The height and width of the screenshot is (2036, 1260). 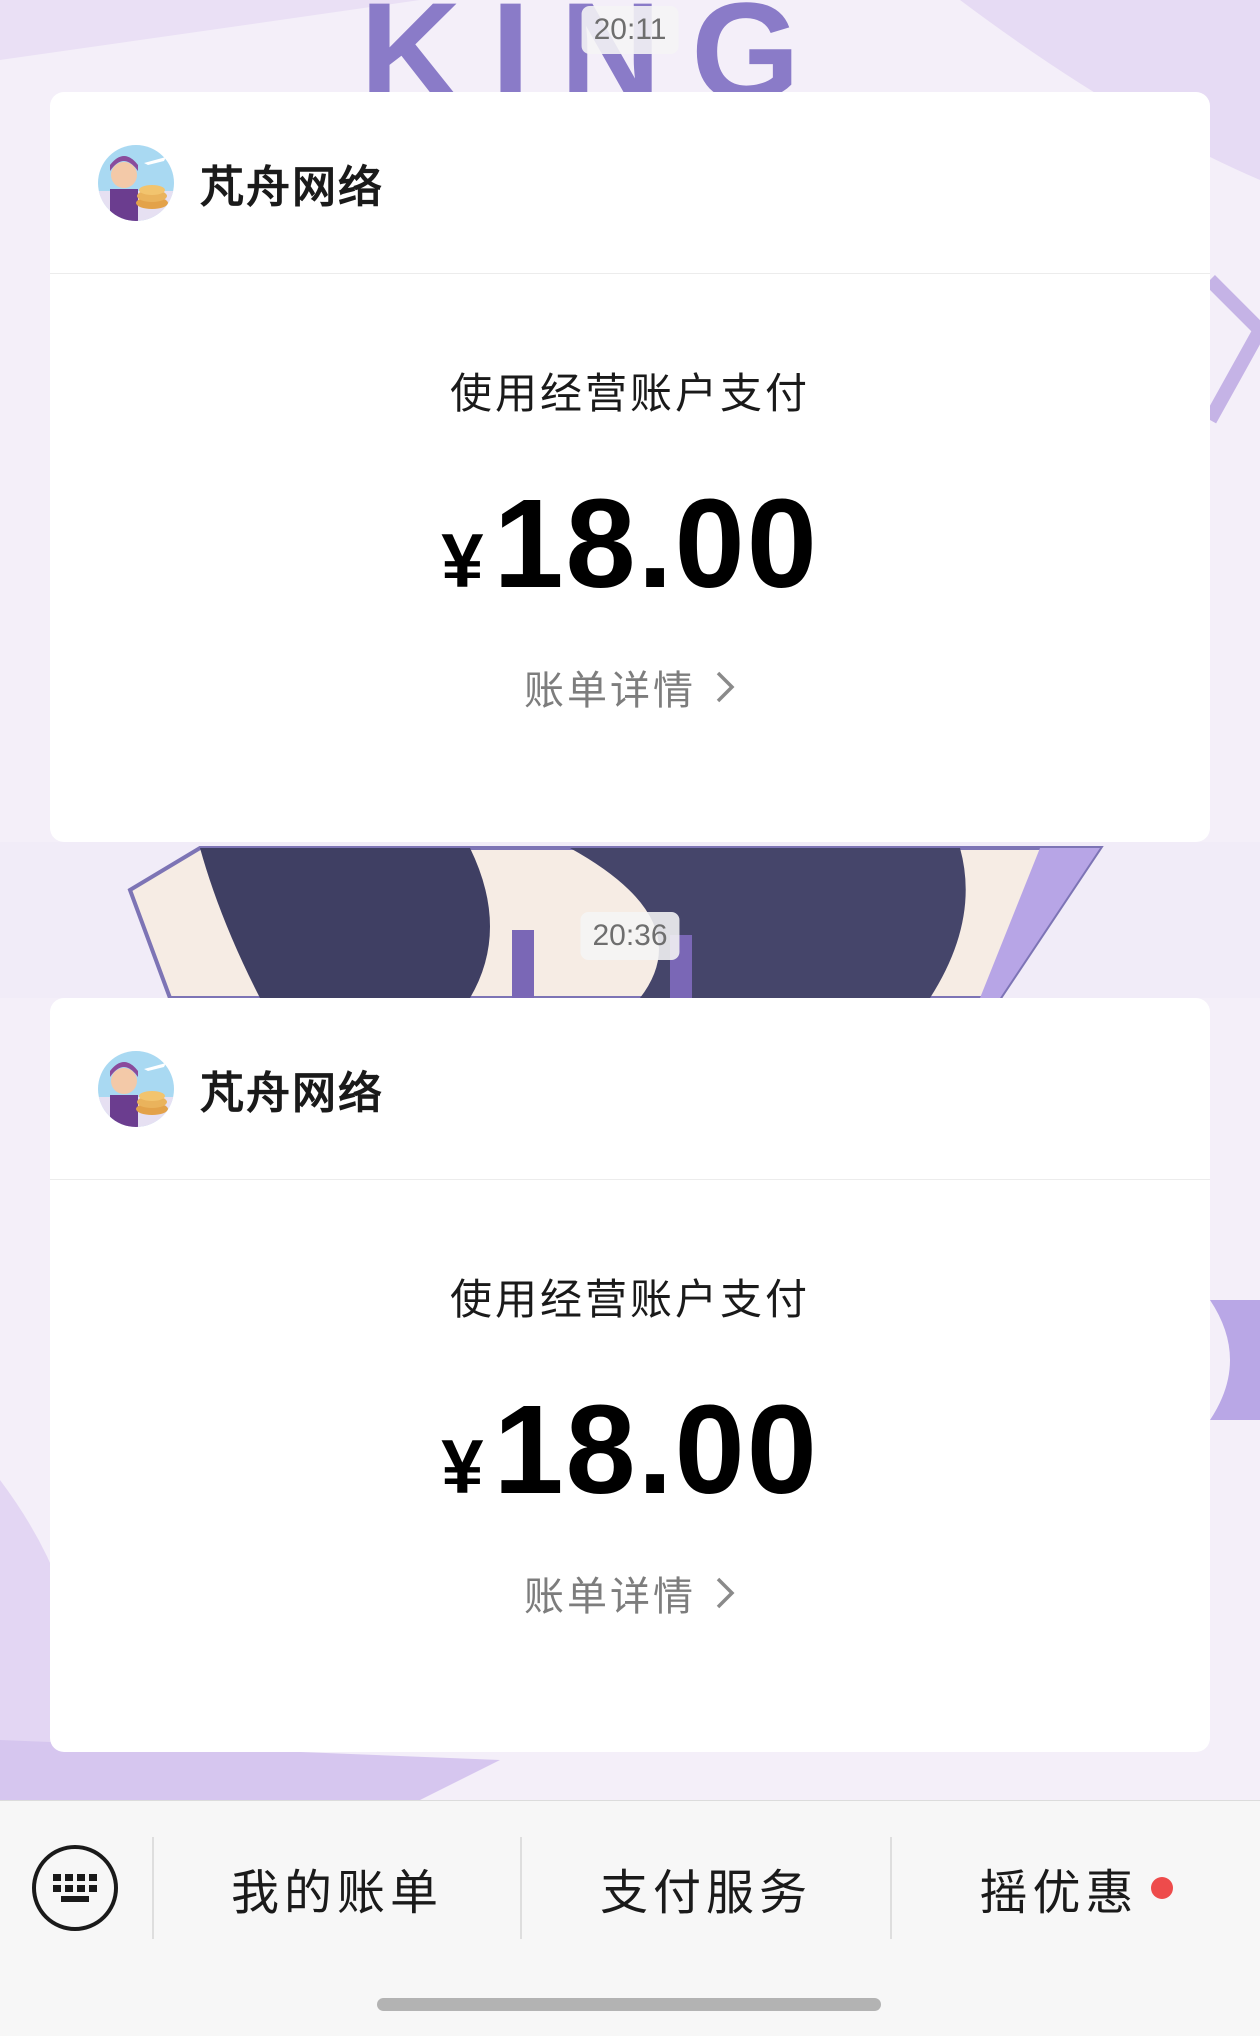 I want to click on menu-payment-service: 支付服务, so click(x=706, y=1888).